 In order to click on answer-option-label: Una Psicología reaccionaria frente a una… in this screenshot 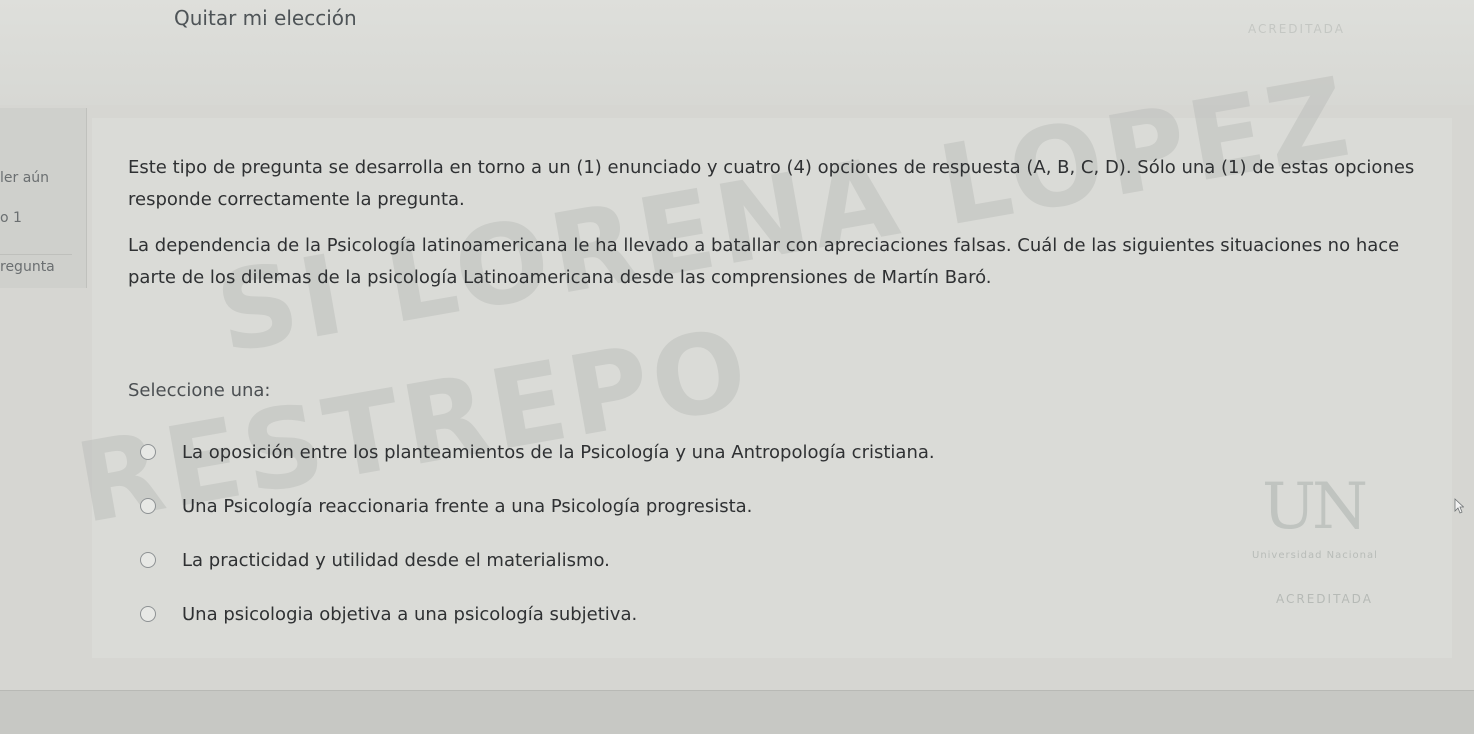, I will do `click(467, 506)`.